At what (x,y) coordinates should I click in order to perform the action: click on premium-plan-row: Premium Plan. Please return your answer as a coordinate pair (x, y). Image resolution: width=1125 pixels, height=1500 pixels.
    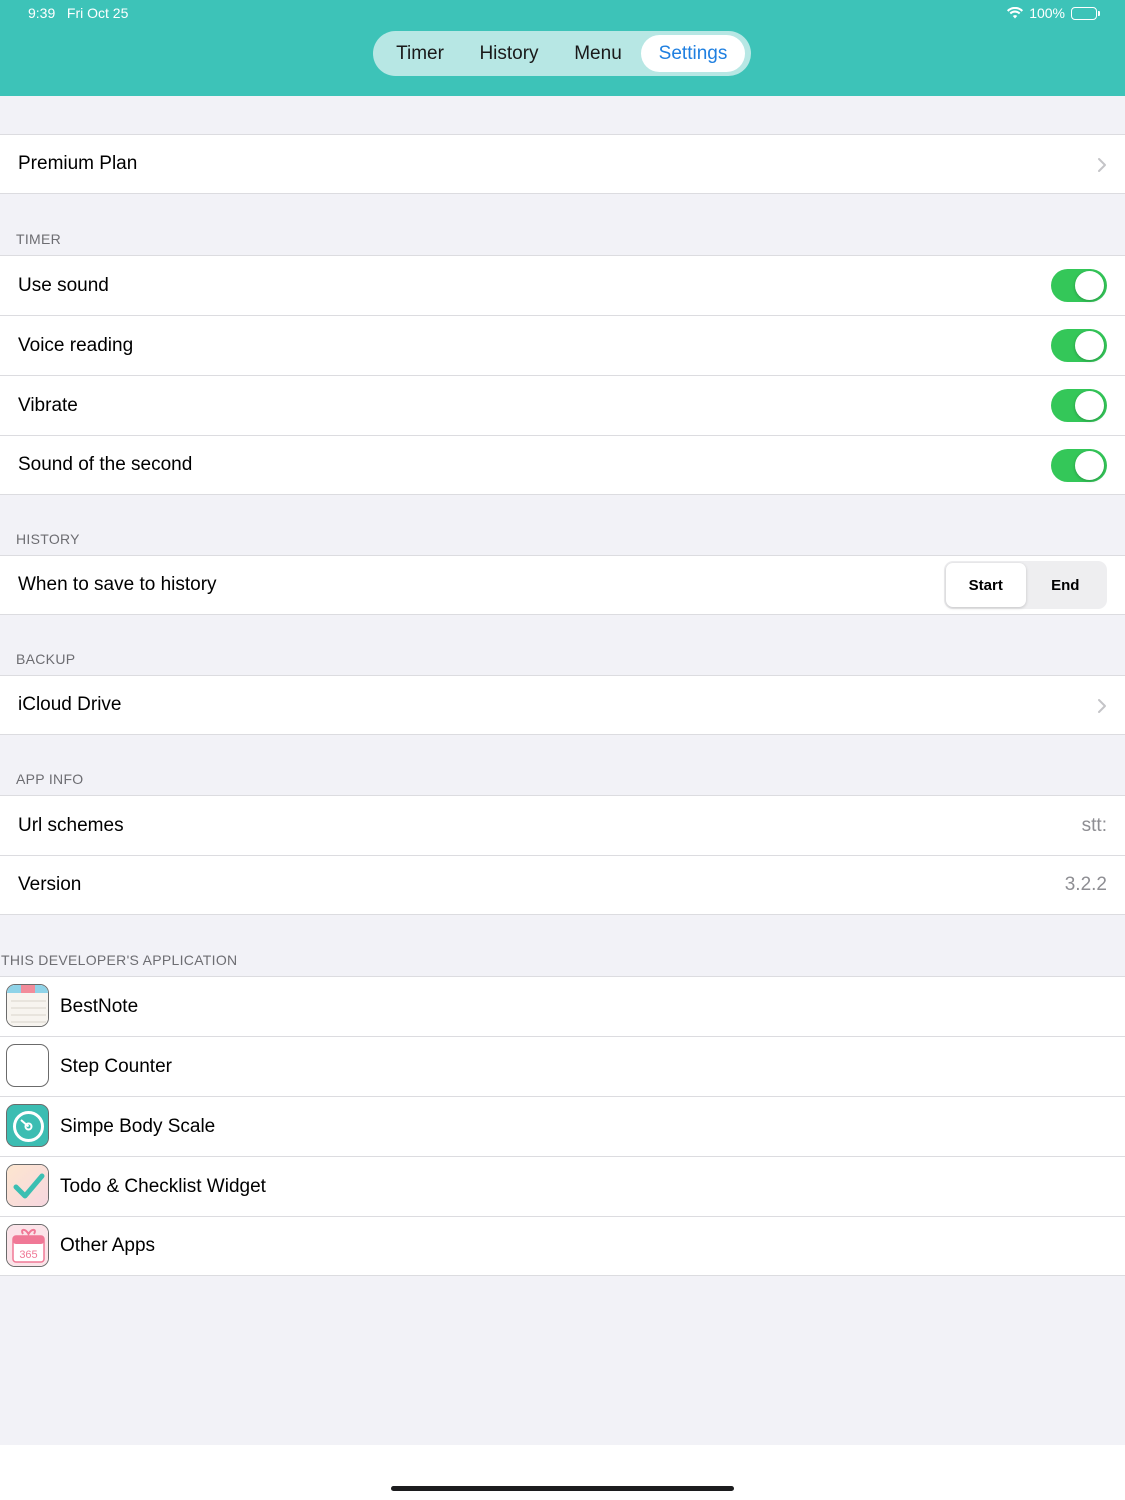
    Looking at the image, I should click on (562, 164).